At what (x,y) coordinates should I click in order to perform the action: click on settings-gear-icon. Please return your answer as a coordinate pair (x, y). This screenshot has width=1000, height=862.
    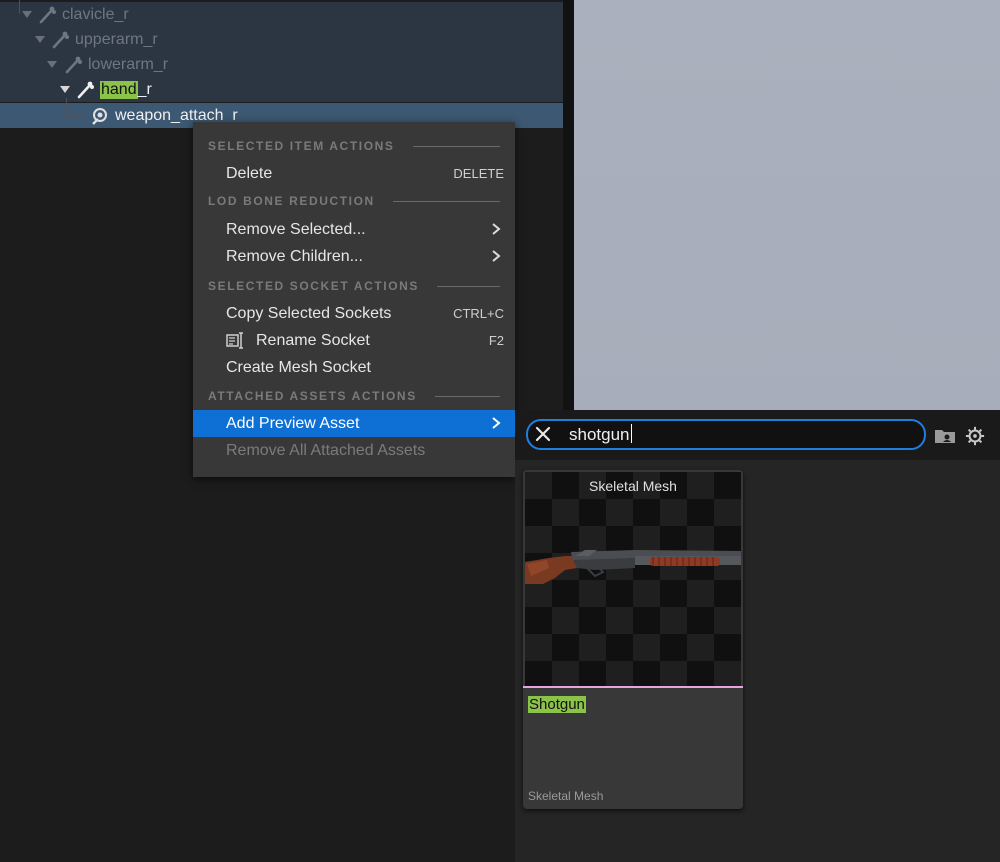
    Looking at the image, I should click on (975, 436).